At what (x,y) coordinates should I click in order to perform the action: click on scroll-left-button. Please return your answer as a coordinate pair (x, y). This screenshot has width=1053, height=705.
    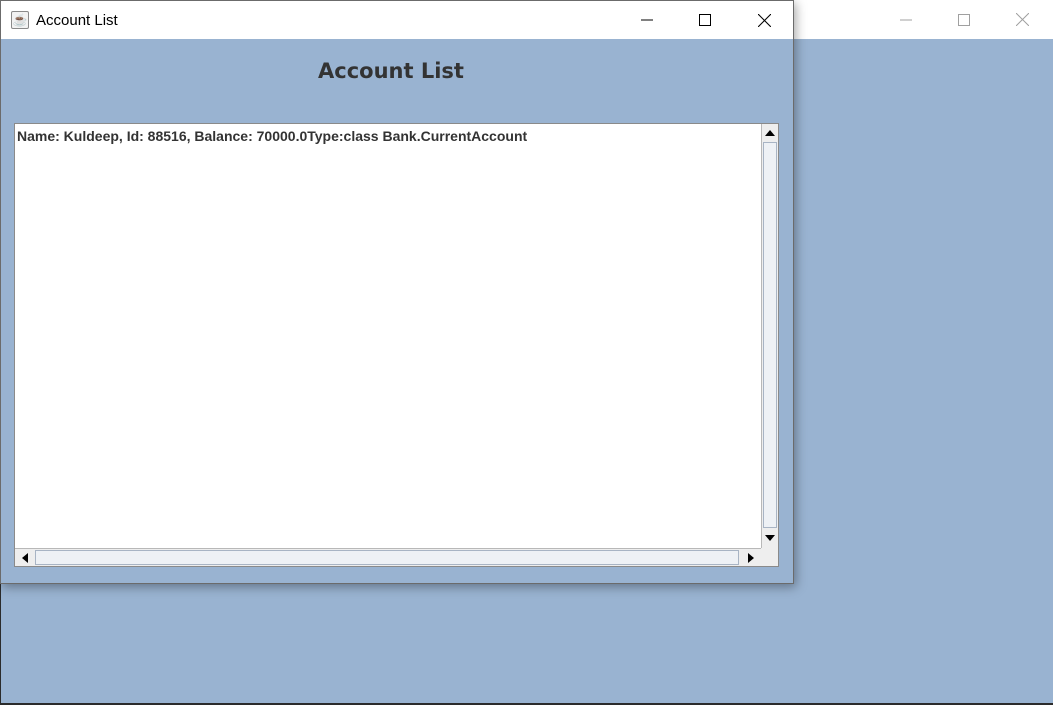
    Looking at the image, I should click on (24, 557).